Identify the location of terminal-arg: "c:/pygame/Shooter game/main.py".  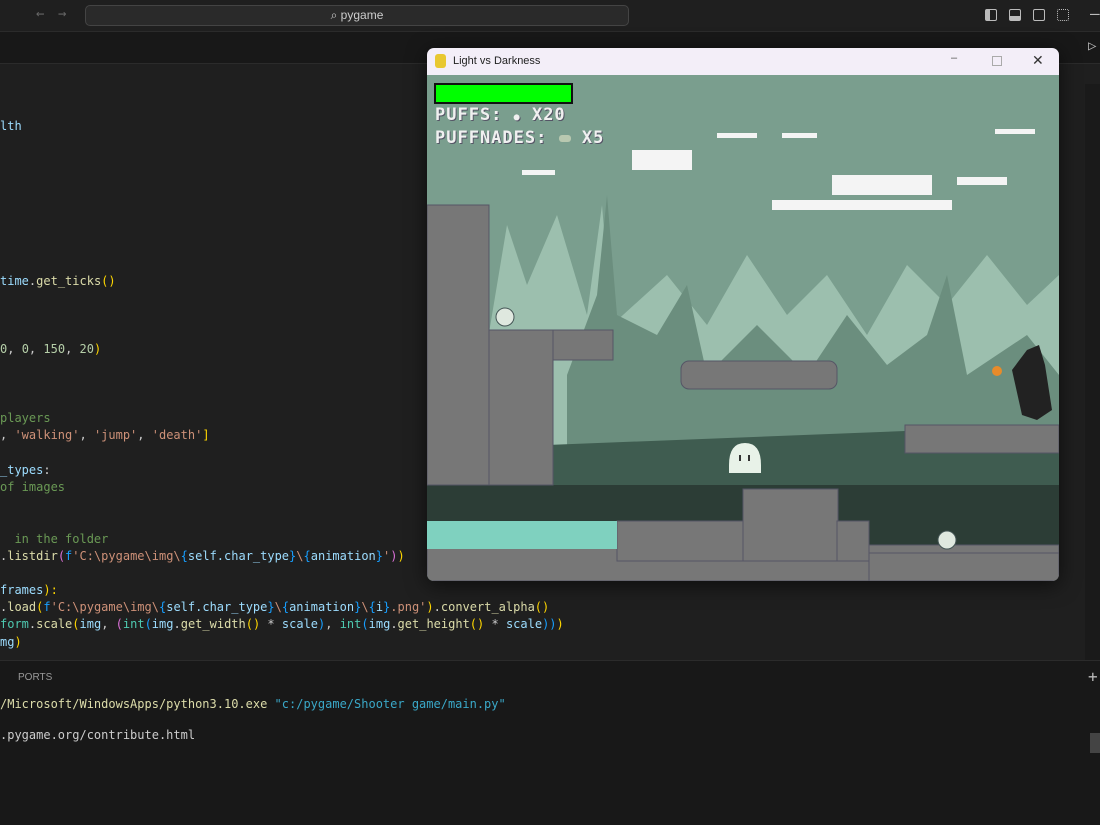
(390, 704).